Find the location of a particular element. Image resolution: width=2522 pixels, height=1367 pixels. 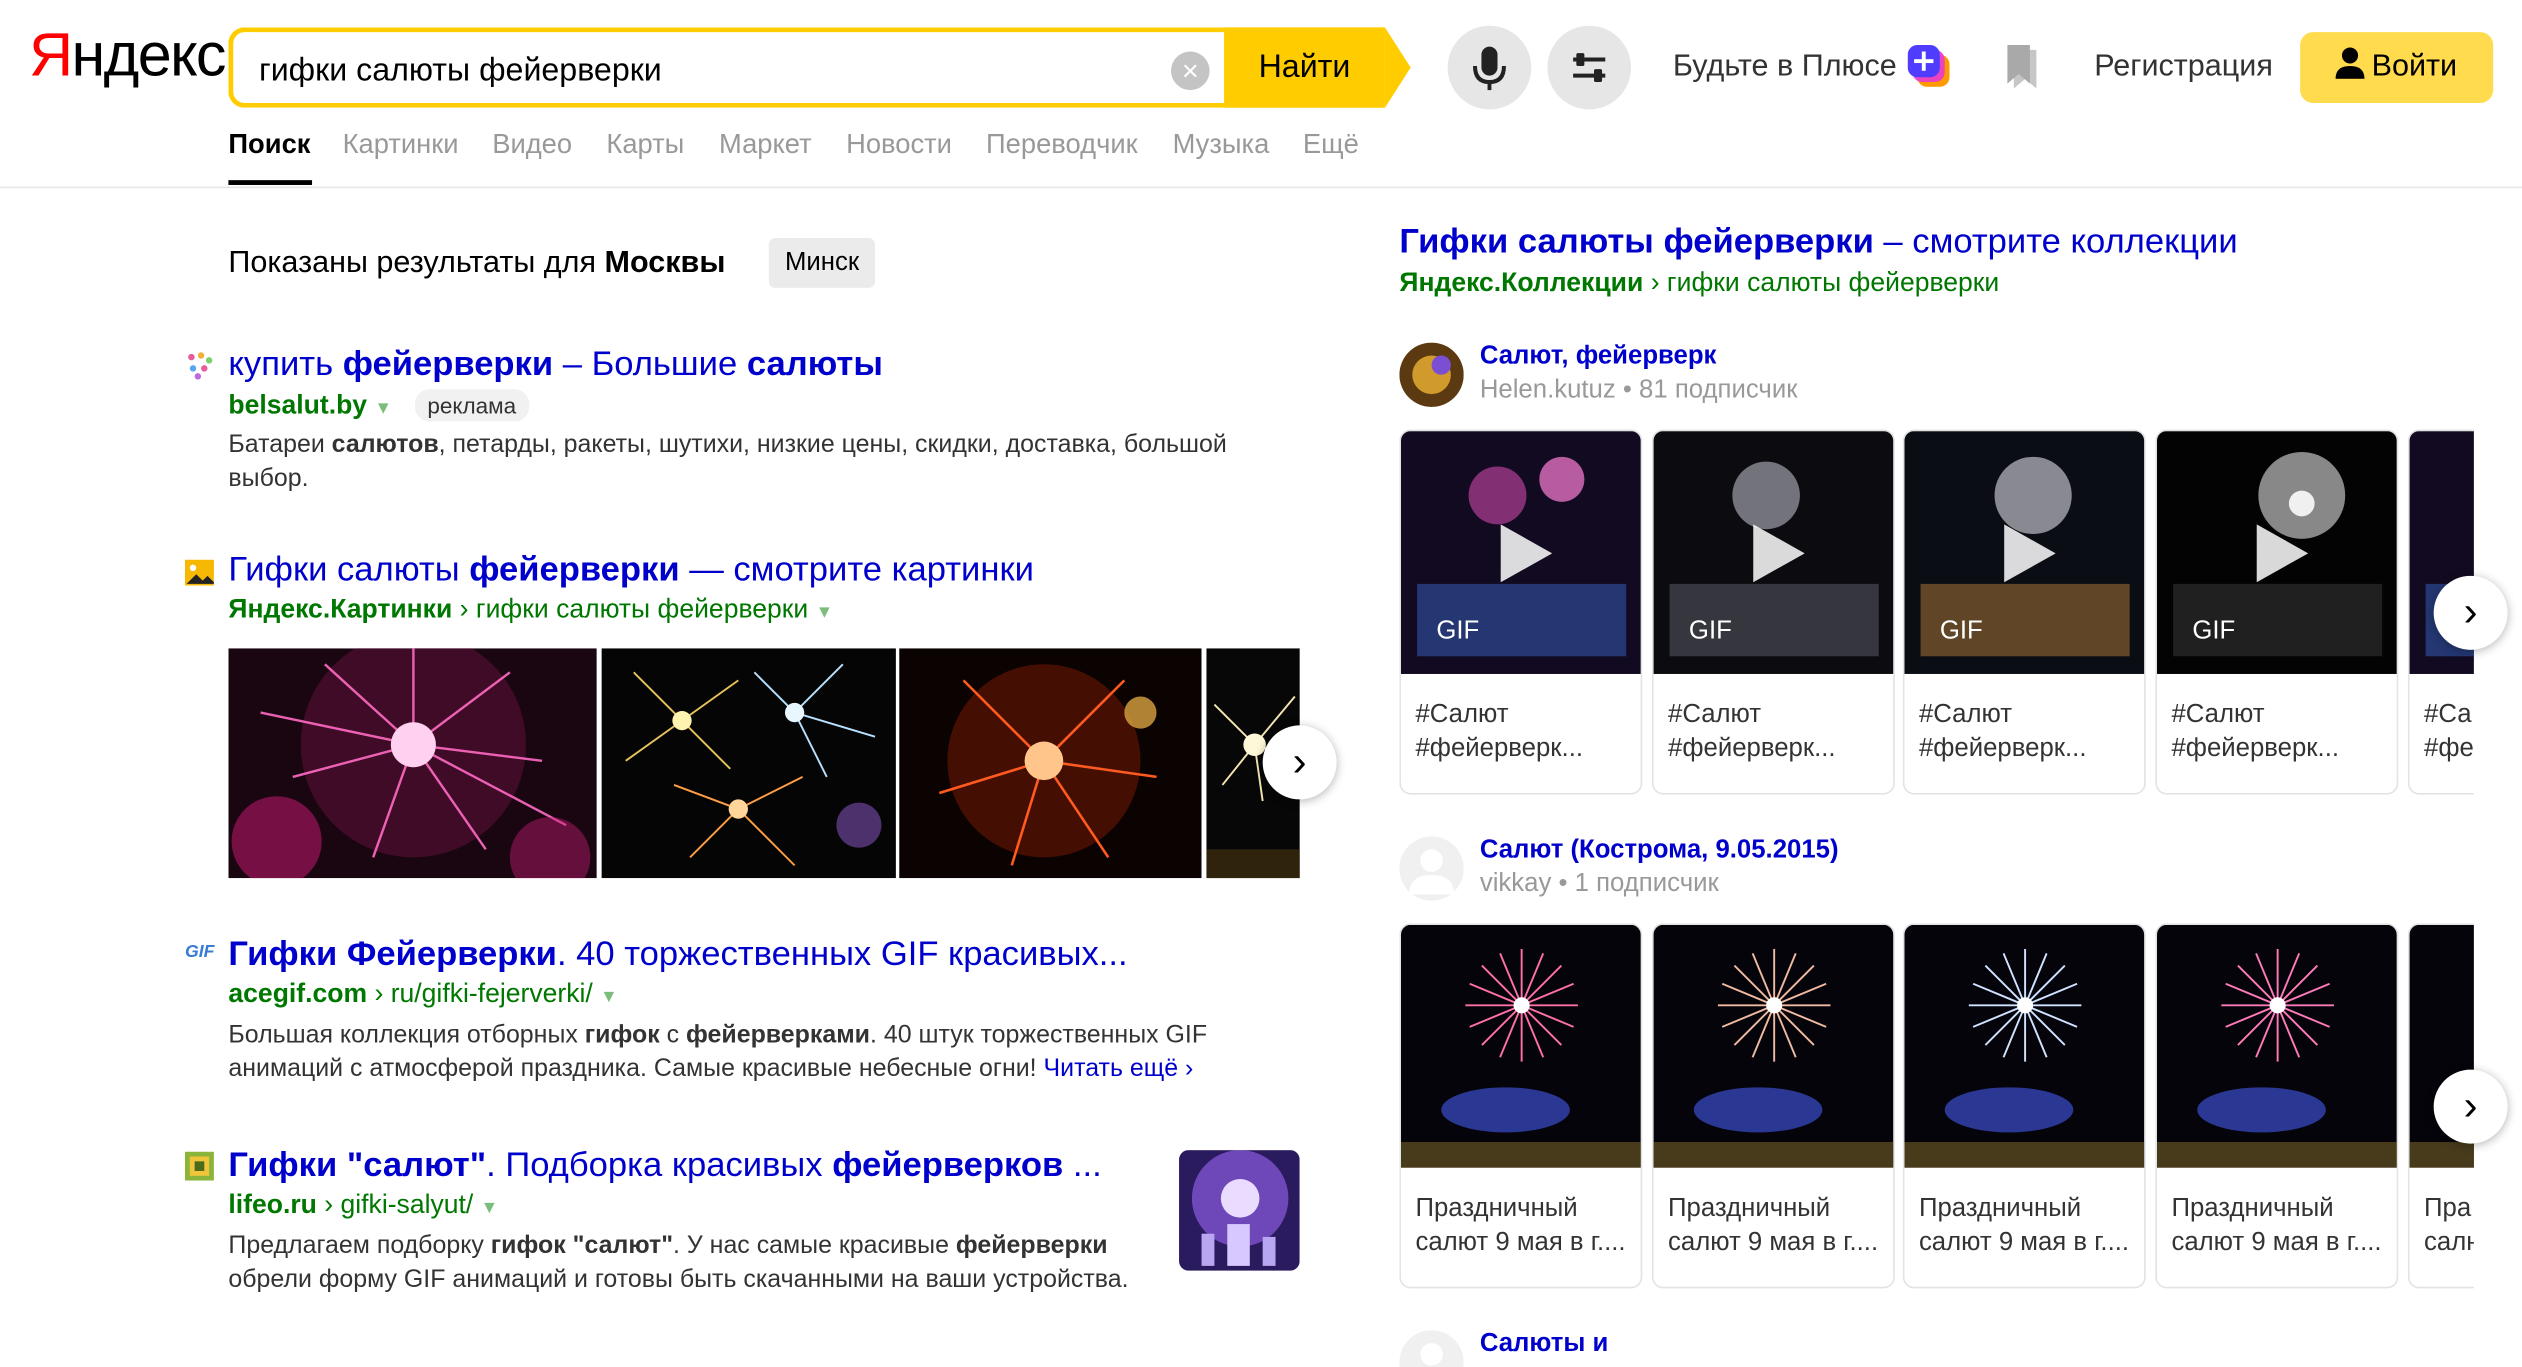

search-input is located at coordinates (709, 70).